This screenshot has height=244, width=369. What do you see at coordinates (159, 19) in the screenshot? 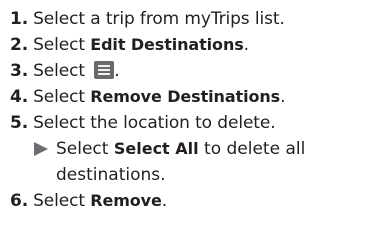
I see `step-text: Select a trip from myTrips list.` at bounding box center [159, 19].